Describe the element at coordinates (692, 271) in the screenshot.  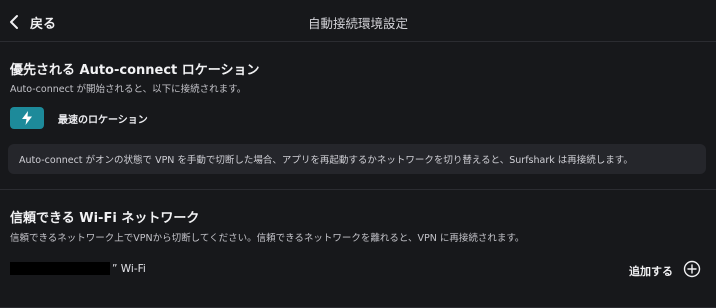
I see `plus-circle-icon` at that location.